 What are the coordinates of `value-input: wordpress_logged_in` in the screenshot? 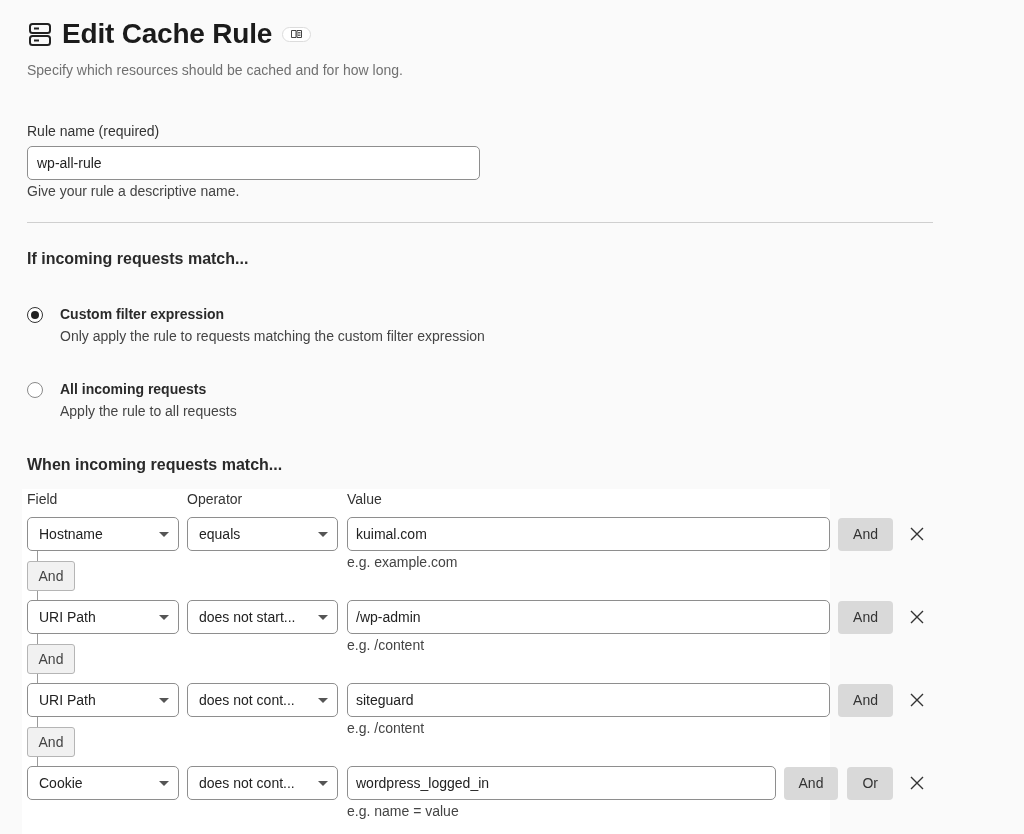 It's located at (561, 783).